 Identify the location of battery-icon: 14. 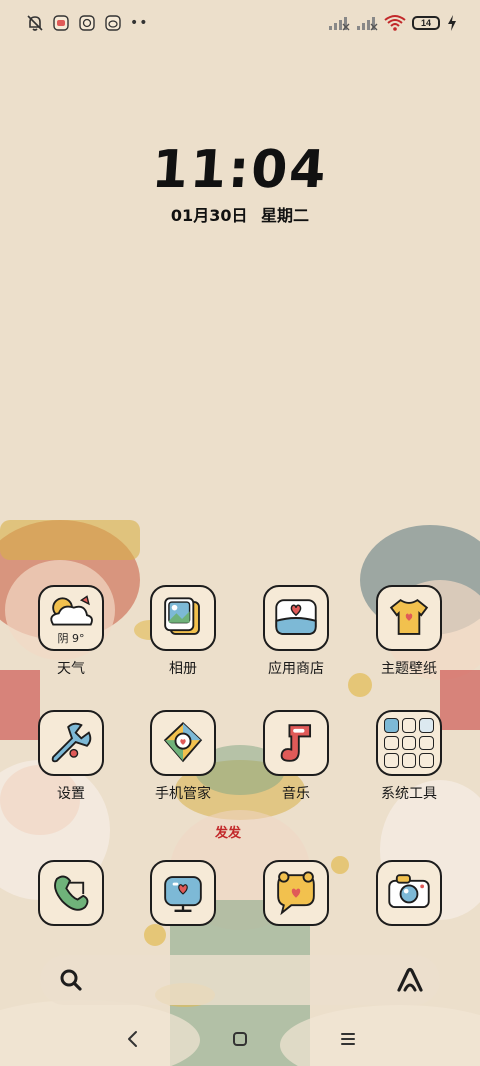
(426, 23).